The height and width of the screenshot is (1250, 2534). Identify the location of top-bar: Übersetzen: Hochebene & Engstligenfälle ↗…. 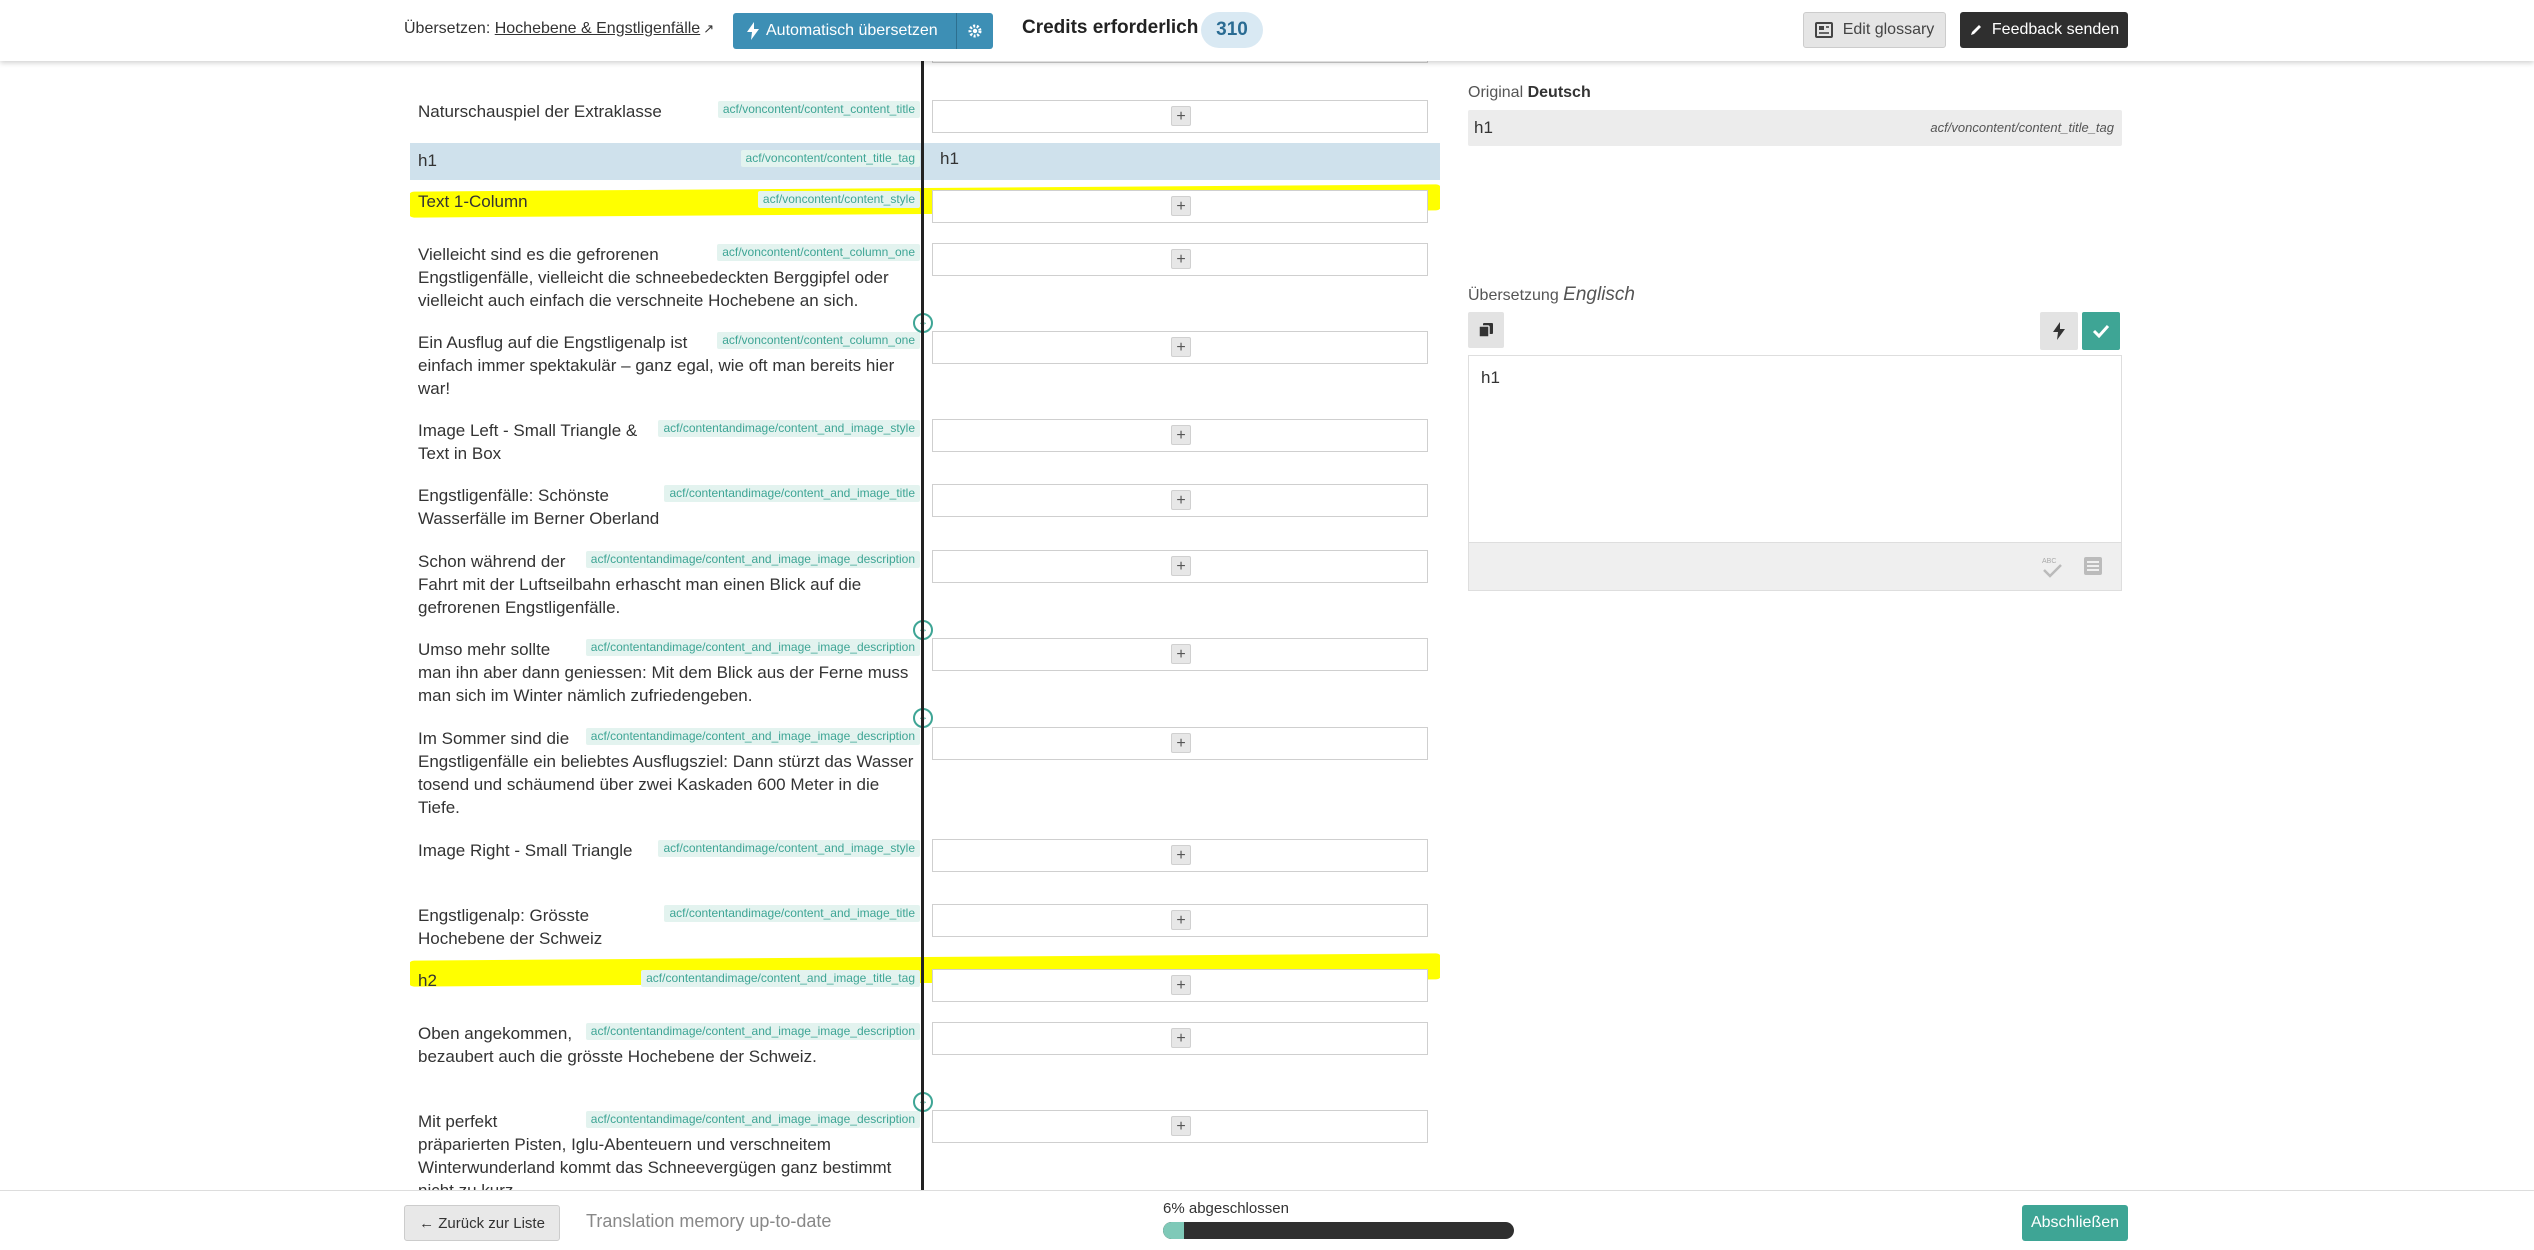
(1267, 30).